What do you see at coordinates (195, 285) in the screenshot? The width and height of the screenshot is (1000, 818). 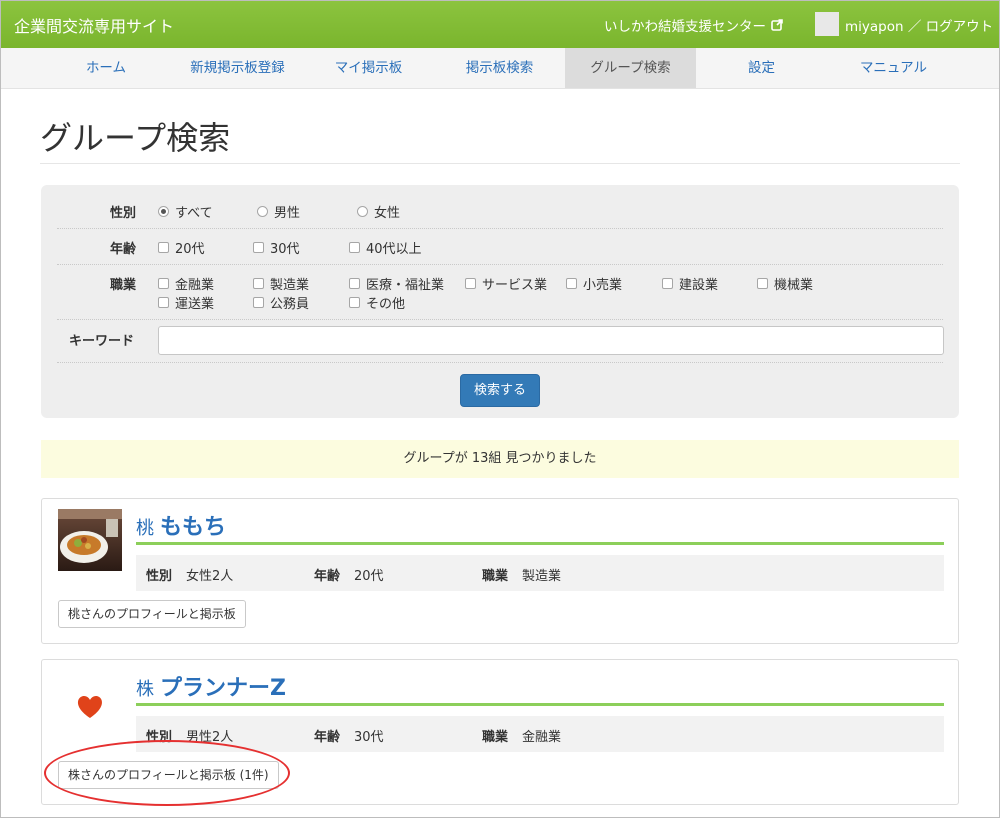 I see `job-option-label: 金融業` at bounding box center [195, 285].